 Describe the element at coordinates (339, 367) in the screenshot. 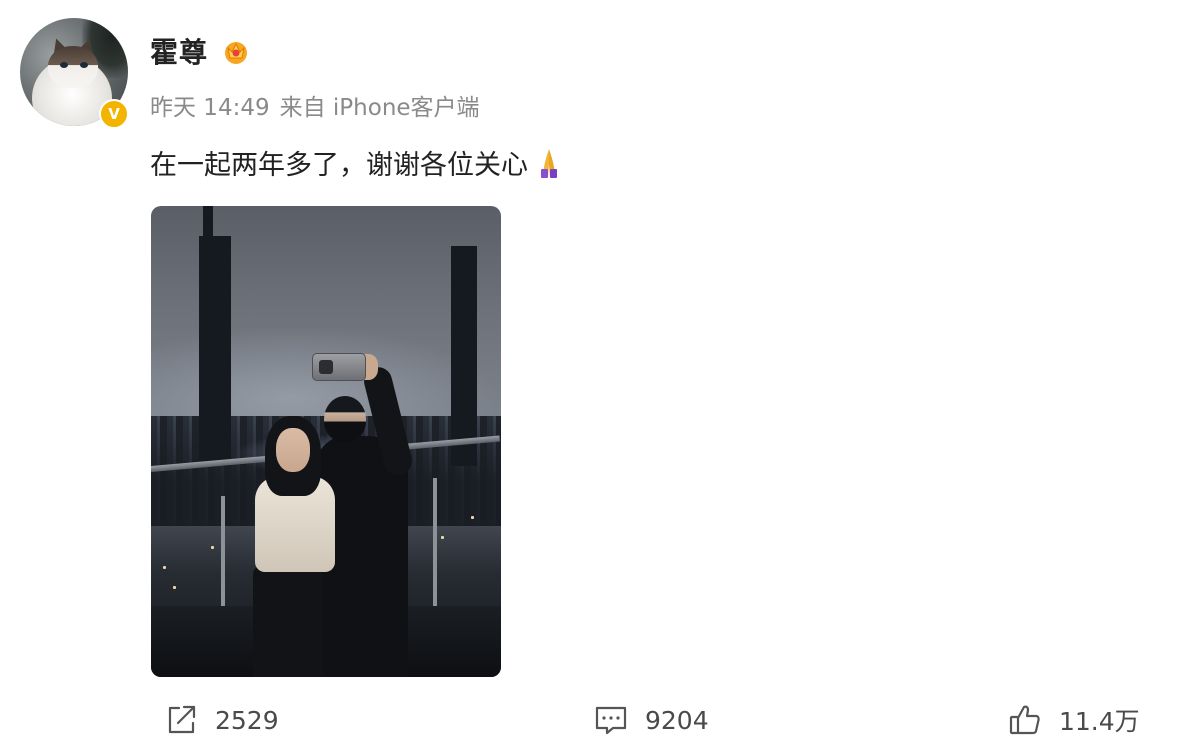

I see `photo-phone` at that location.